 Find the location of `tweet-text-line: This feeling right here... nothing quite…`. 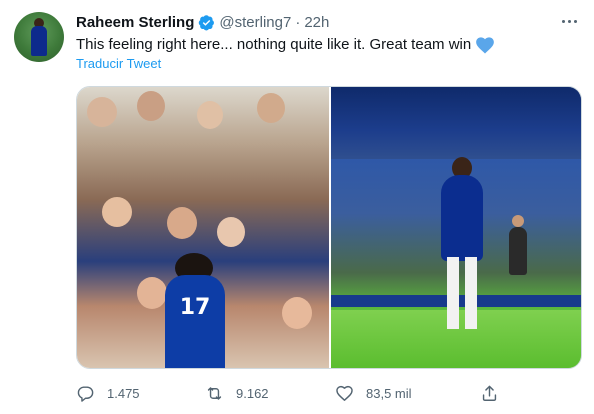

tweet-text-line: This feeling right here... nothing quite… is located at coordinates (285, 45).